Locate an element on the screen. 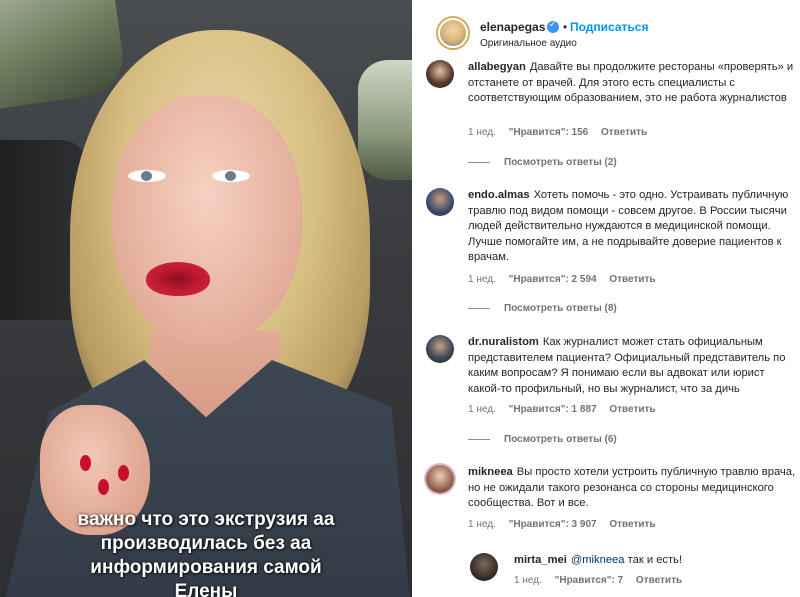 This screenshot has width=800, height=597. comment-meta: 1 нед. "Нравится": 156 Ответить is located at coordinates (562, 132).